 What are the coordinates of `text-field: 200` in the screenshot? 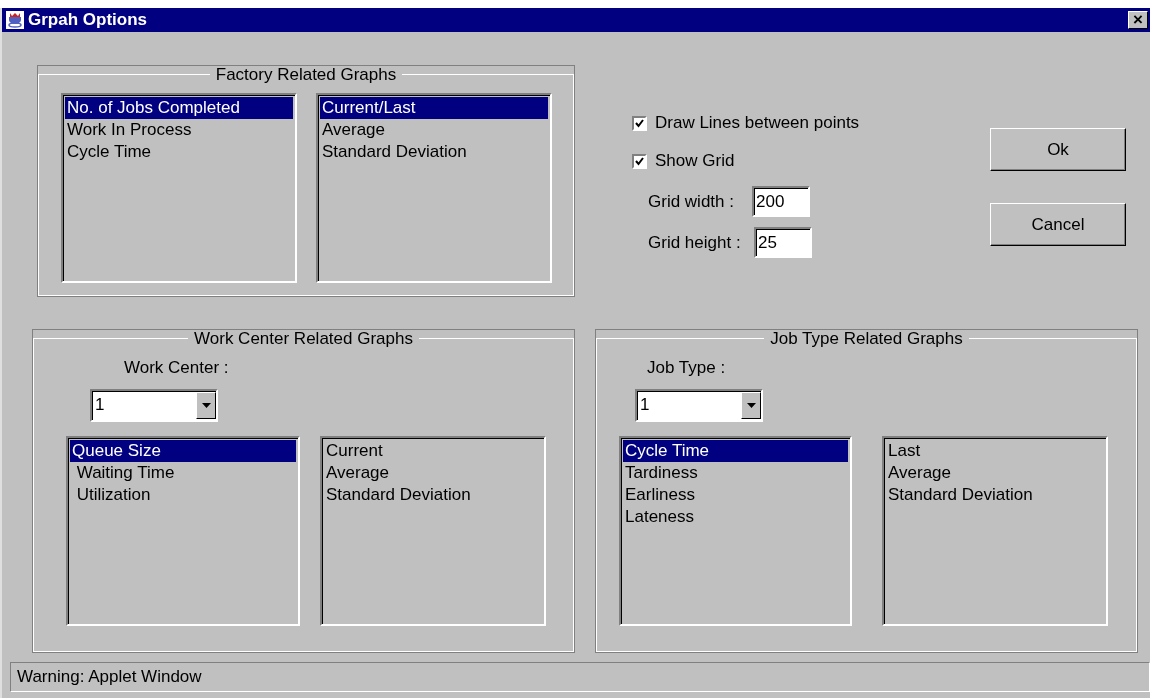 It's located at (781, 201).